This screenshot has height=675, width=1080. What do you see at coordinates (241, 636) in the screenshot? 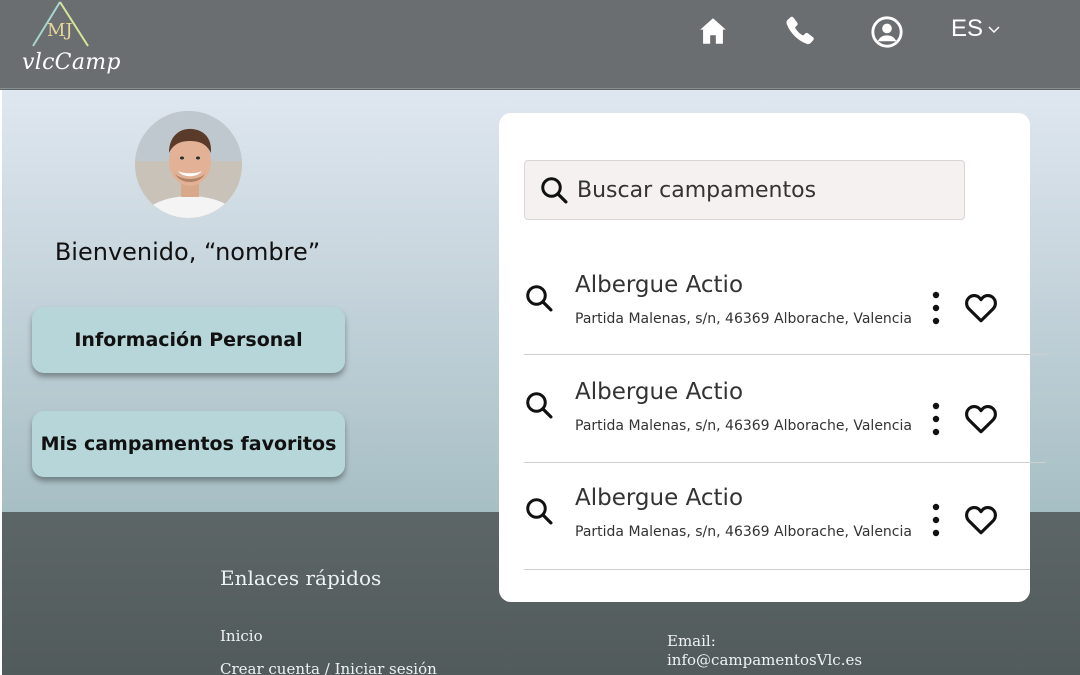
I see `footer-link-home: Inicio` at bounding box center [241, 636].